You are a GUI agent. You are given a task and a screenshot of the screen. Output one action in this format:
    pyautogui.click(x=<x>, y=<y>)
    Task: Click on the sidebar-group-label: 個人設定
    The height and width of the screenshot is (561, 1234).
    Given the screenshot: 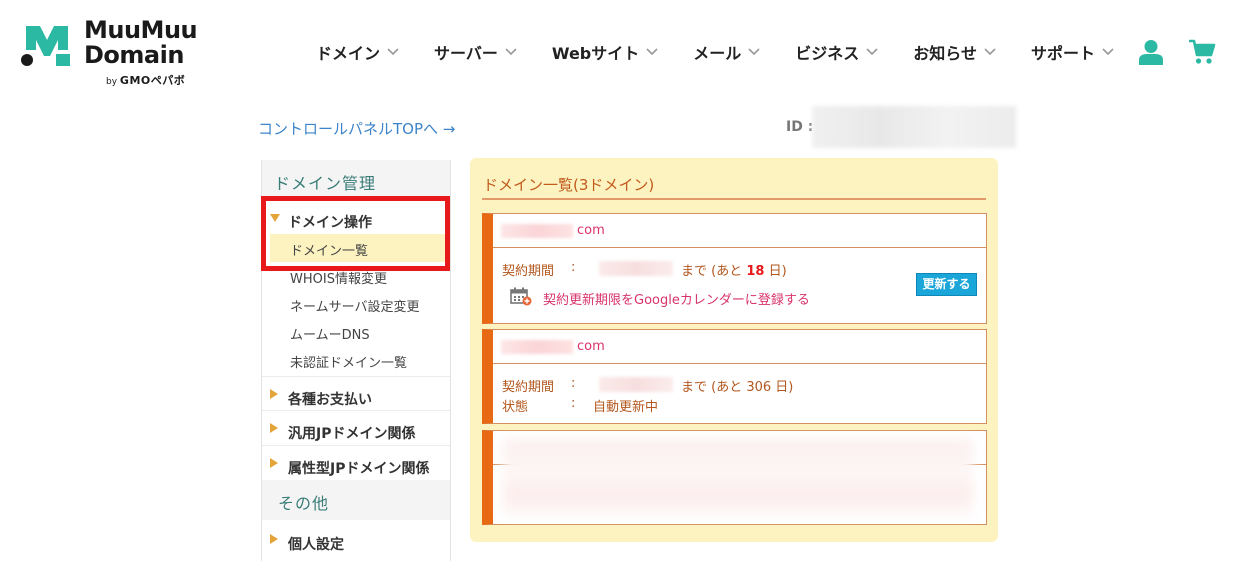 What is the action you would take?
    pyautogui.click(x=316, y=545)
    